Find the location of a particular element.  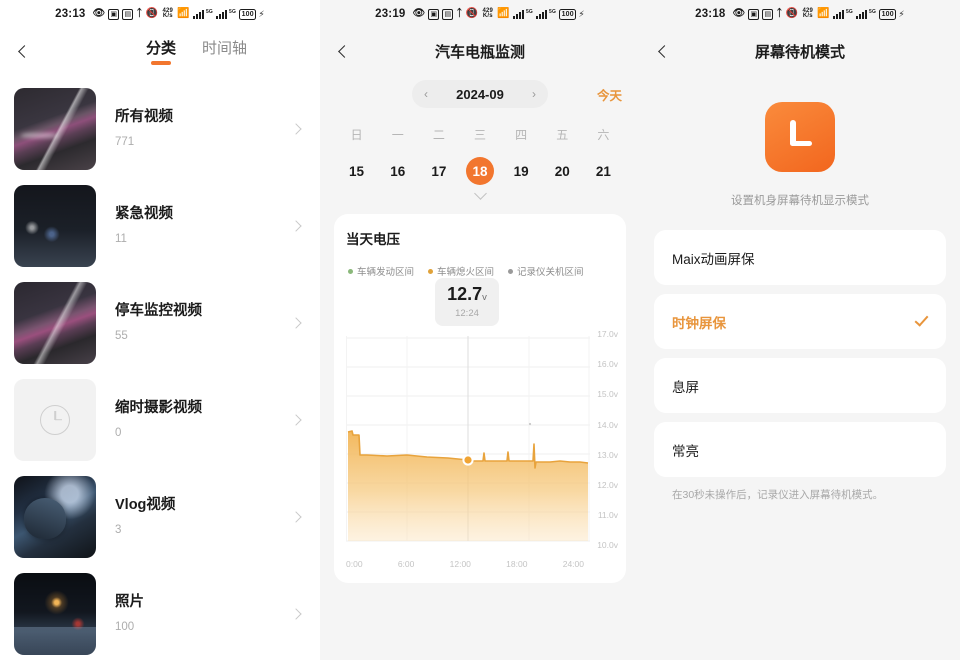

option-label: 时钟屏保 is located at coordinates (699, 323).